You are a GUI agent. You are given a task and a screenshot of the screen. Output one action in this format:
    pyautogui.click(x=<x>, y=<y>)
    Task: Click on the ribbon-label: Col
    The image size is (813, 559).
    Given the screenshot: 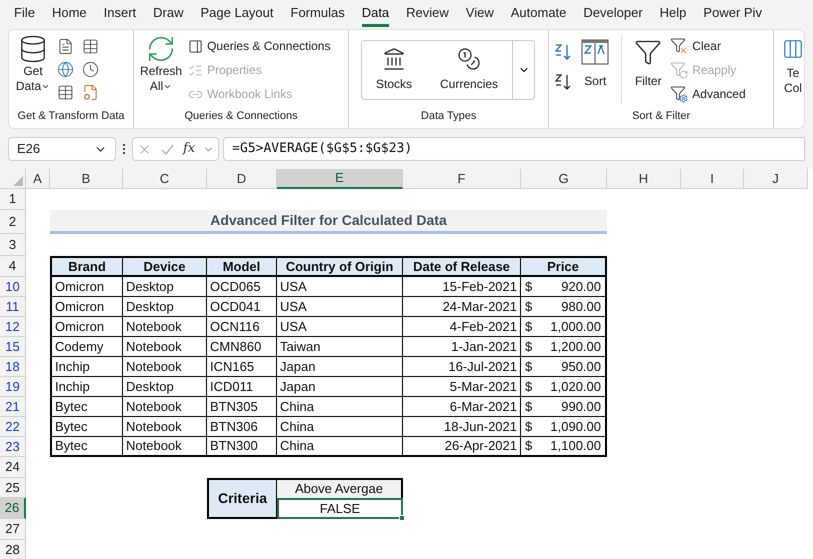 What is the action you would take?
    pyautogui.click(x=793, y=88)
    